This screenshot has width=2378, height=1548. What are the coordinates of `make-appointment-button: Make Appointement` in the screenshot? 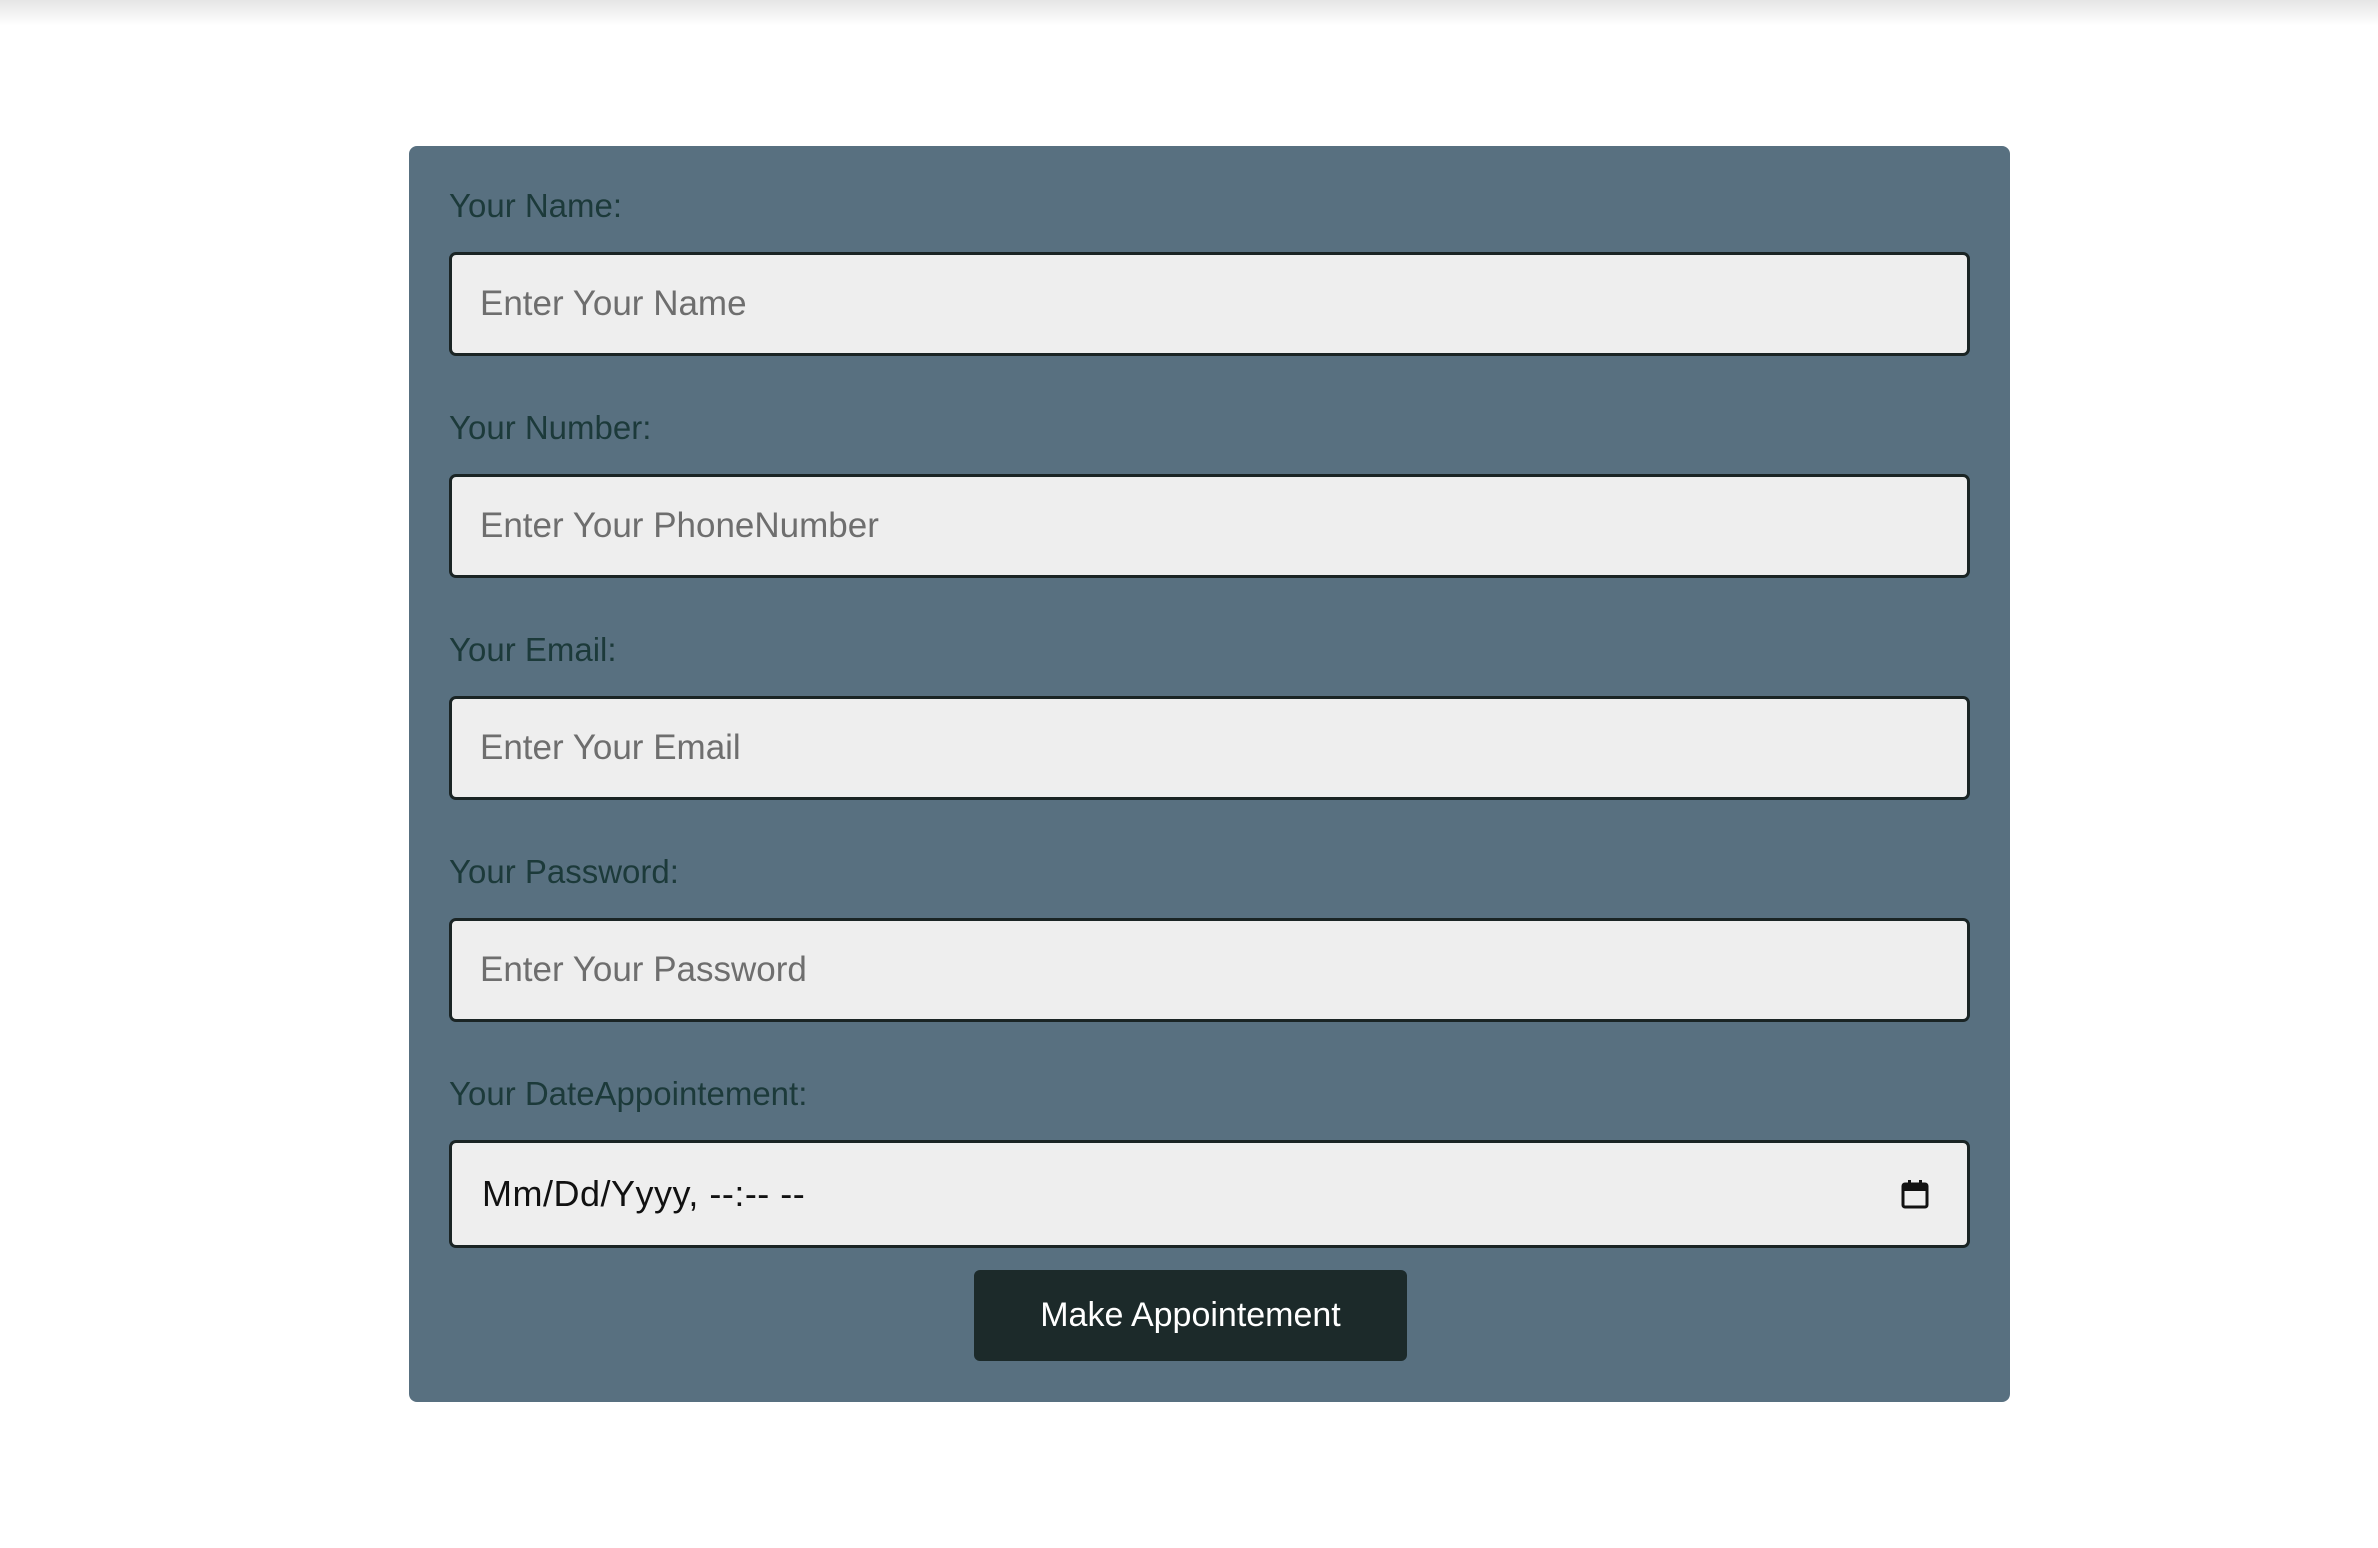 It's located at (1190, 1315).